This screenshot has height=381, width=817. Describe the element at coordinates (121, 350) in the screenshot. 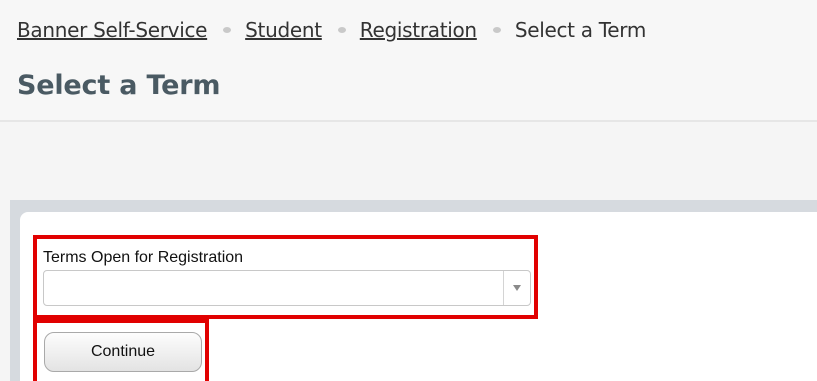

I see `continue-button-highlight` at that location.